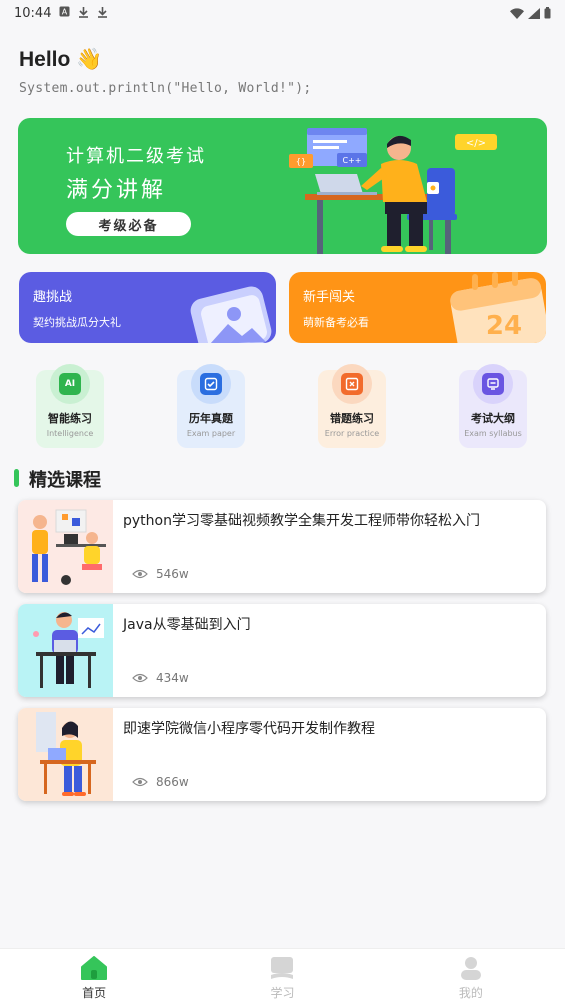 The height and width of the screenshot is (1004, 565). Describe the element at coordinates (301, 521) in the screenshot. I see `course-title: python学习零基础视频教学全集开发工程师带你轻松入门` at that location.